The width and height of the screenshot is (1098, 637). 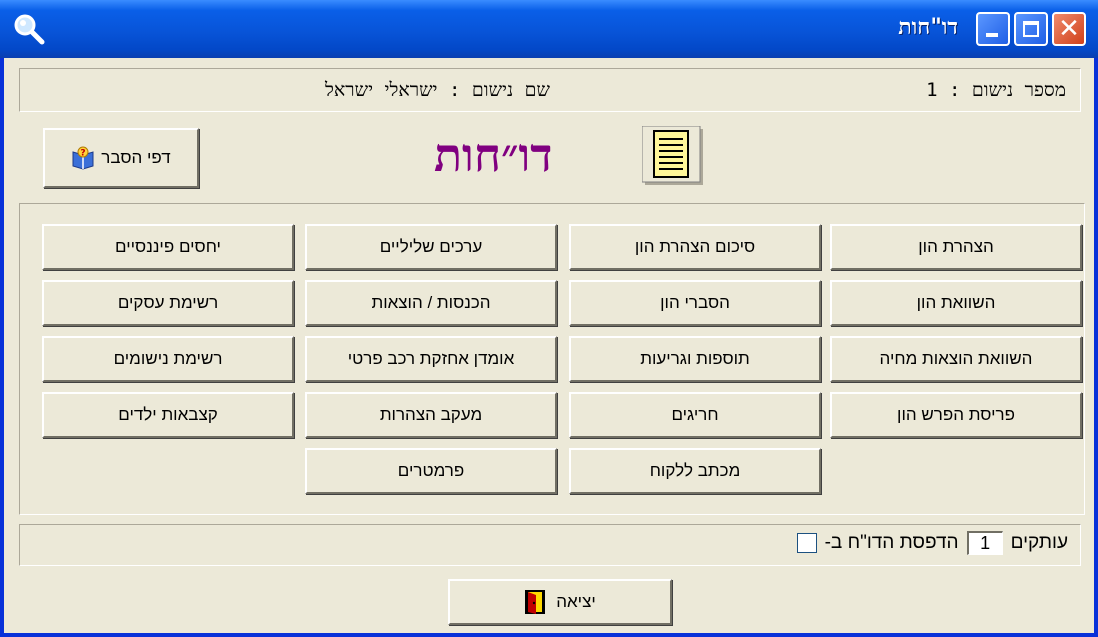 I want to click on close-icon: ✕, so click(x=1069, y=29).